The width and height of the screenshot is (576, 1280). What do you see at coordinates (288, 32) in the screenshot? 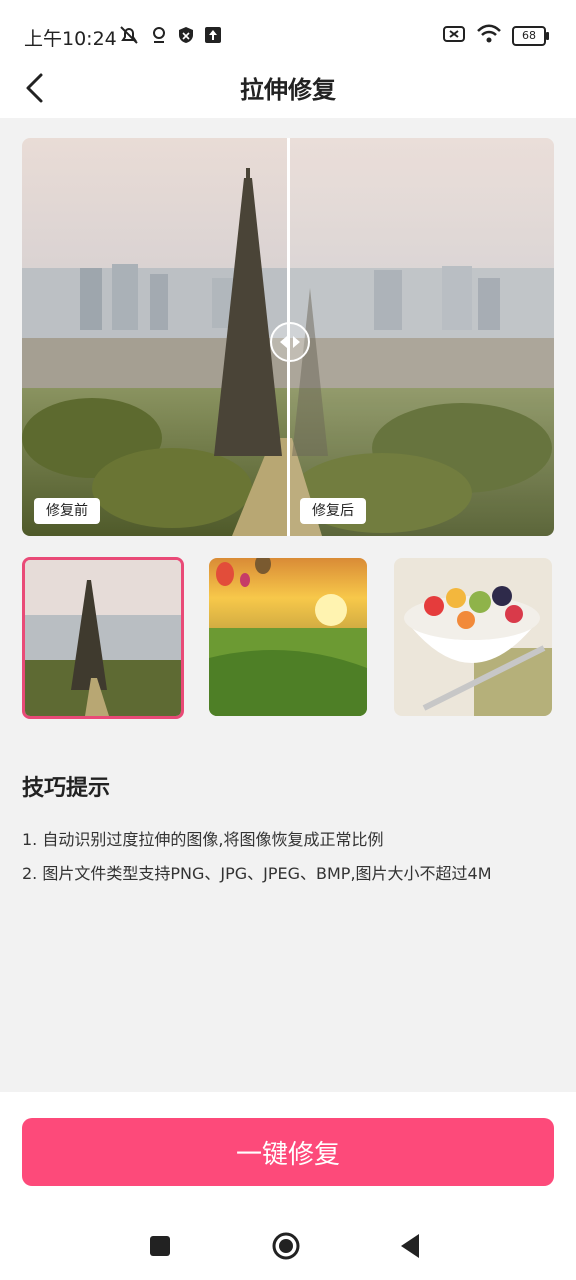
I see `status-bar: 上午10:24 68` at bounding box center [288, 32].